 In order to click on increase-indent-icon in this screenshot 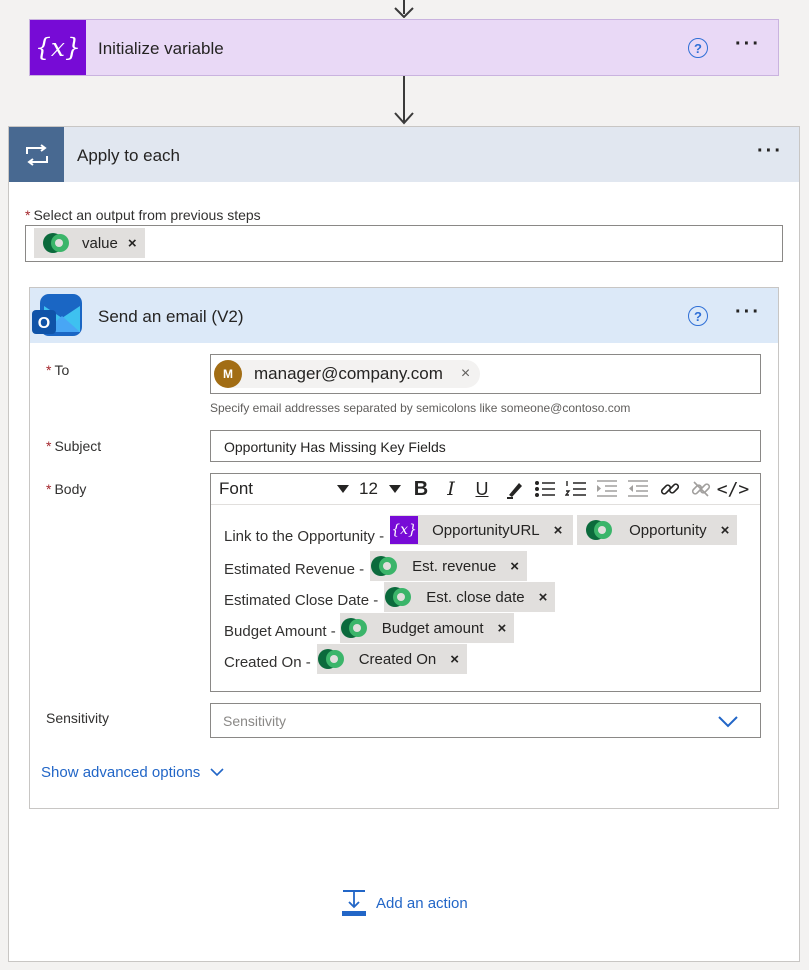, I will do `click(607, 489)`.